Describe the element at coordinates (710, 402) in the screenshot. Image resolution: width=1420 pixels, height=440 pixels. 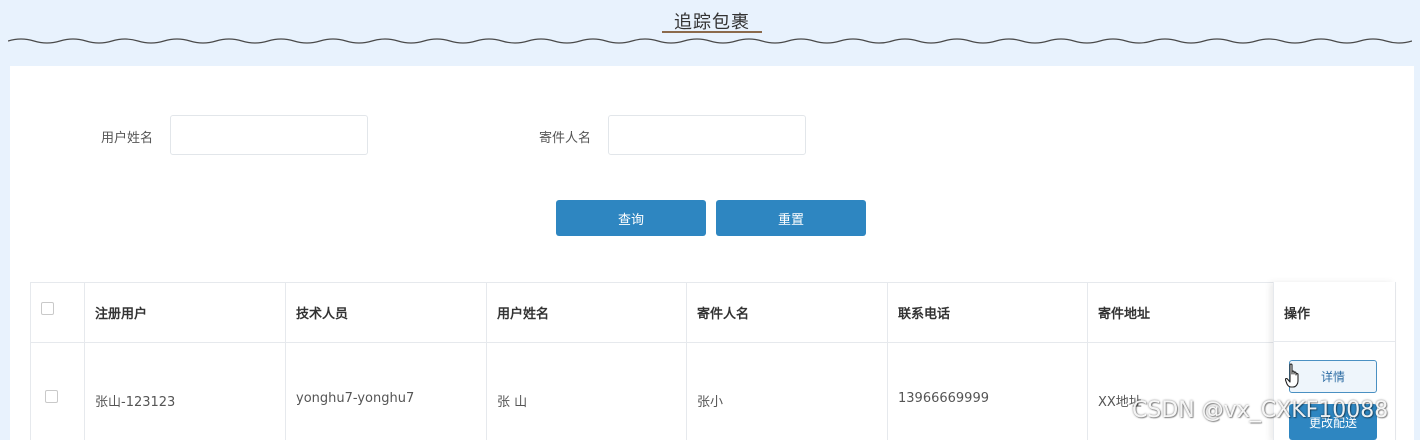
I see `cell-sender-name: 张小` at that location.